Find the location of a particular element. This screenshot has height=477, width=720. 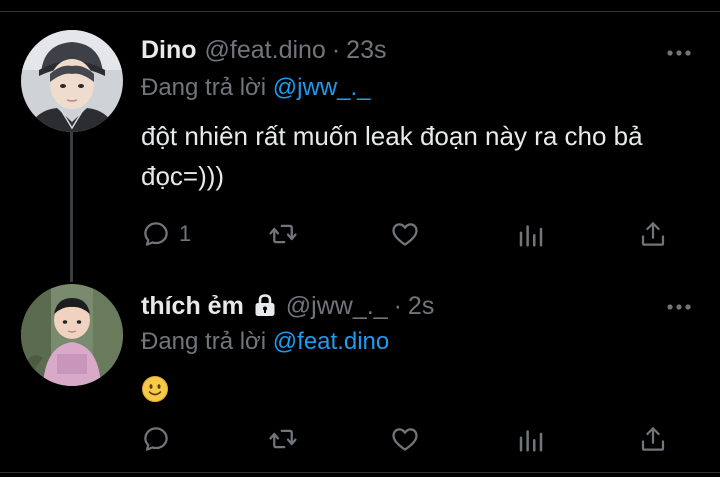

reply-button is located at coordinates (160, 439).